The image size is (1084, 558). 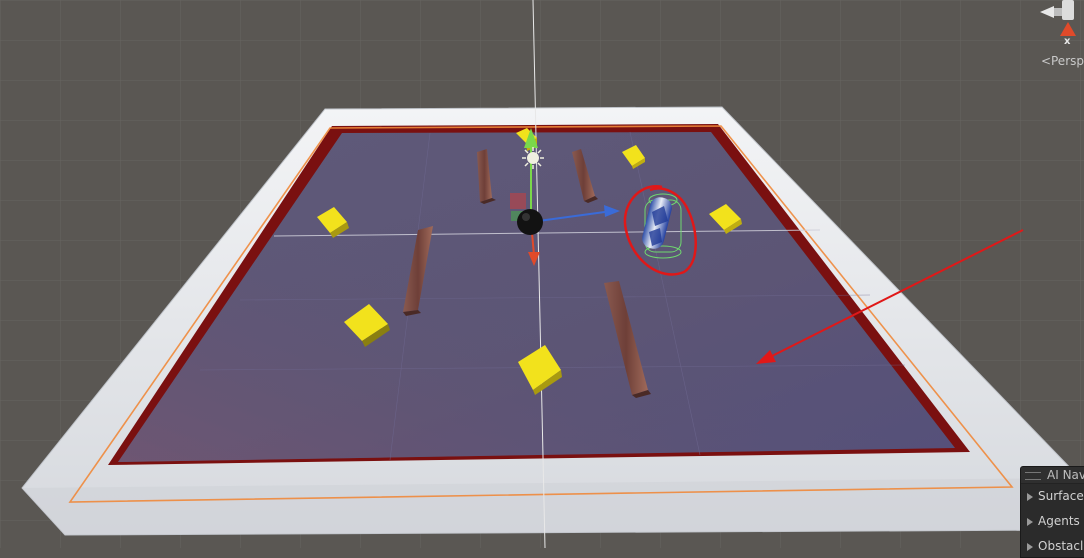 I want to click on projection-toggle: <Persp, so click(x=1062, y=61).